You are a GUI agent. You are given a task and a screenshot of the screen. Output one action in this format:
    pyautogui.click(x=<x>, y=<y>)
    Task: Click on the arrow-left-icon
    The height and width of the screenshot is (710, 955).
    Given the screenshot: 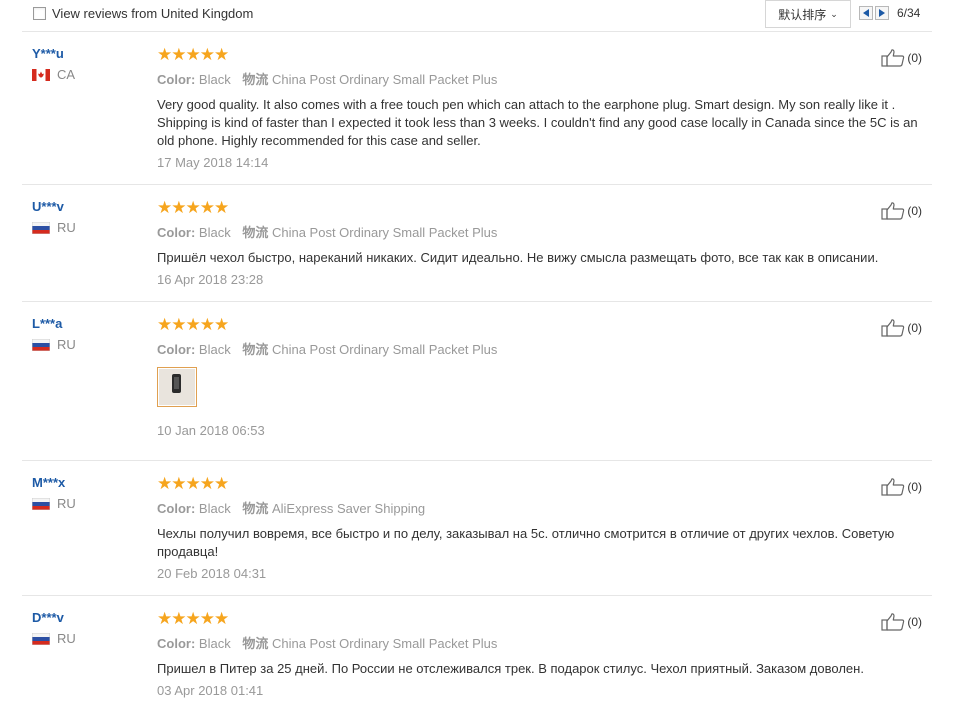 What is the action you would take?
    pyautogui.click(x=866, y=13)
    